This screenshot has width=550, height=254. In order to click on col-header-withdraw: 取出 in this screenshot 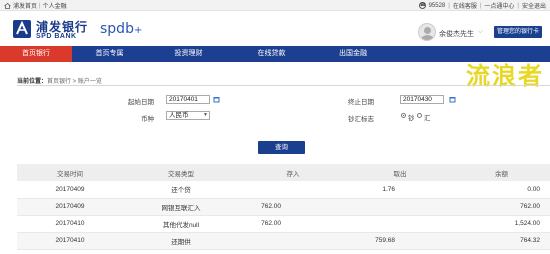, I will do `click(400, 172)`.